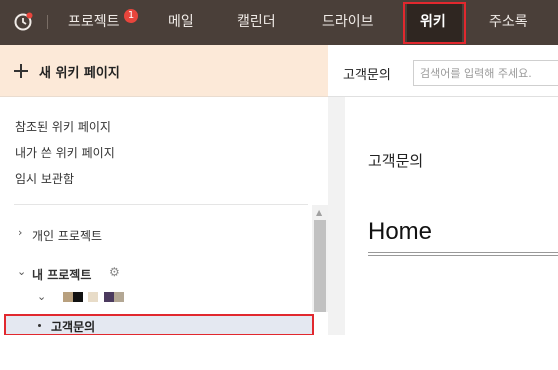 This screenshot has height=370, width=558. I want to click on clock-icon, so click(23, 22).